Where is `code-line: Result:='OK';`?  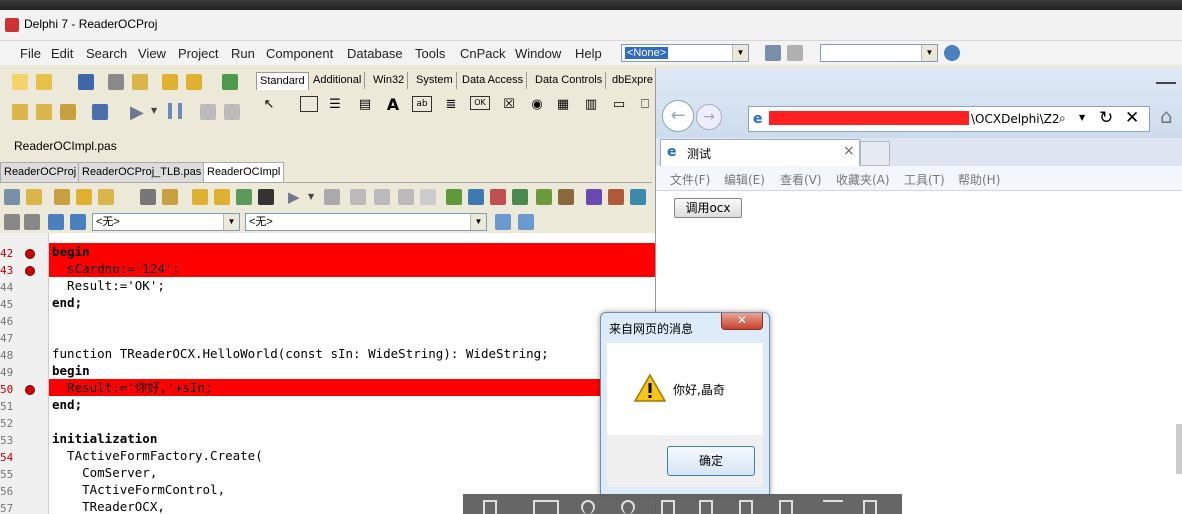 code-line: Result:='OK'; is located at coordinates (108, 285).